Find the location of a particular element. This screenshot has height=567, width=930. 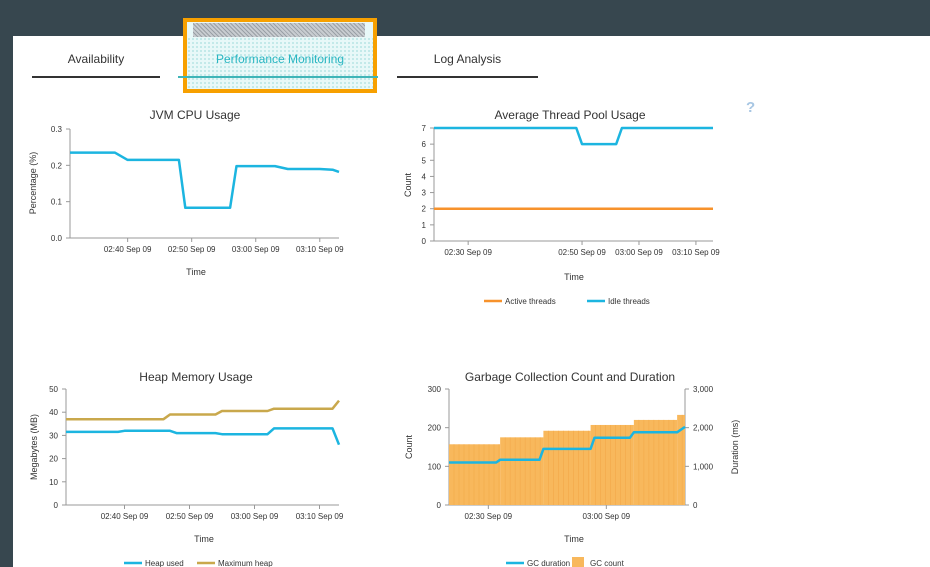

y-tick-label: 5 is located at coordinates (424, 160).